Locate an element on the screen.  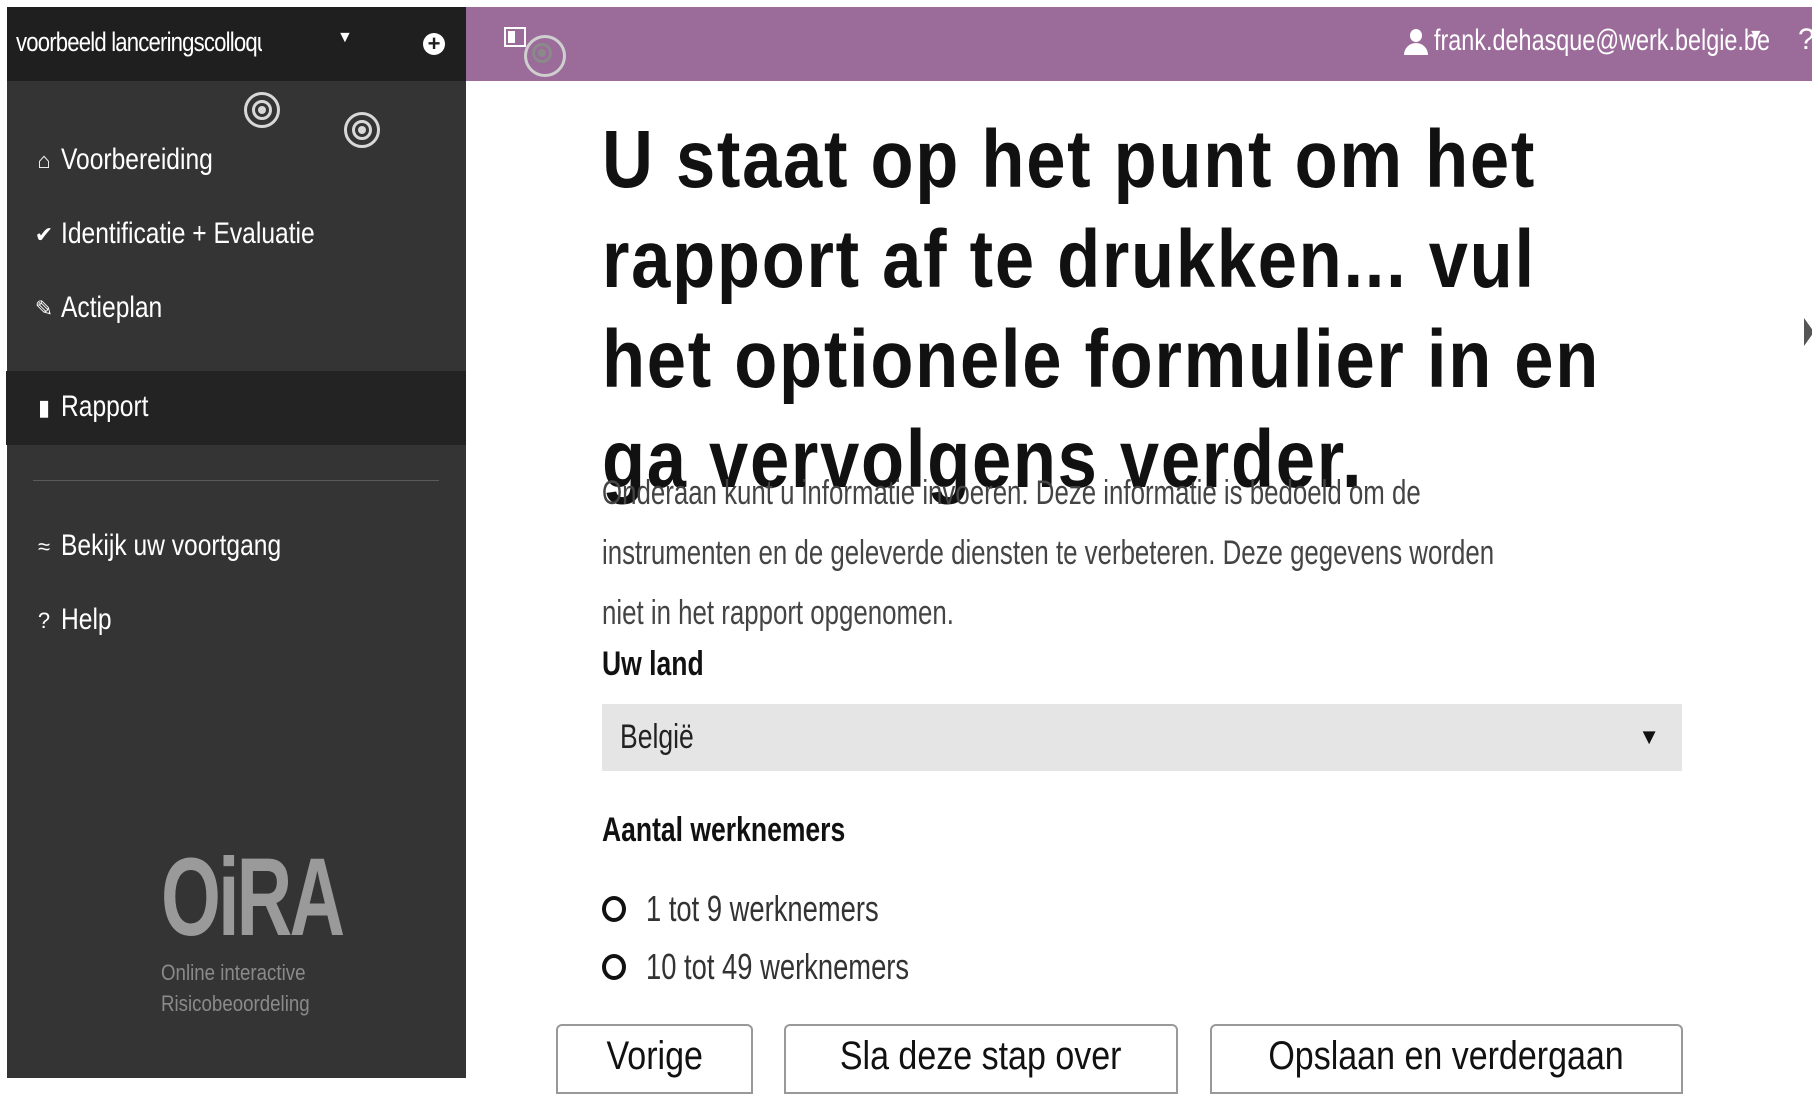
sidebar-item-voortgang: ≈ Bekijk uw voortgang is located at coordinates (236, 547).